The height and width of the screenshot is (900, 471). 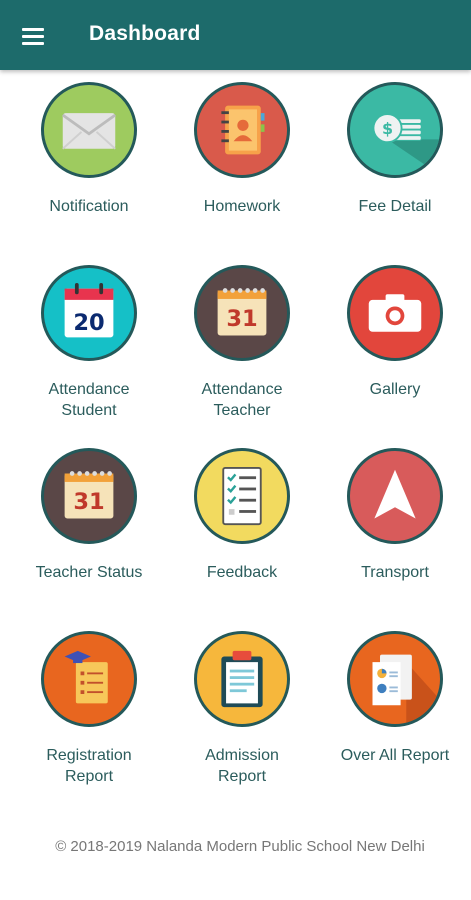 I want to click on tile-label: Gallery, so click(x=395, y=389).